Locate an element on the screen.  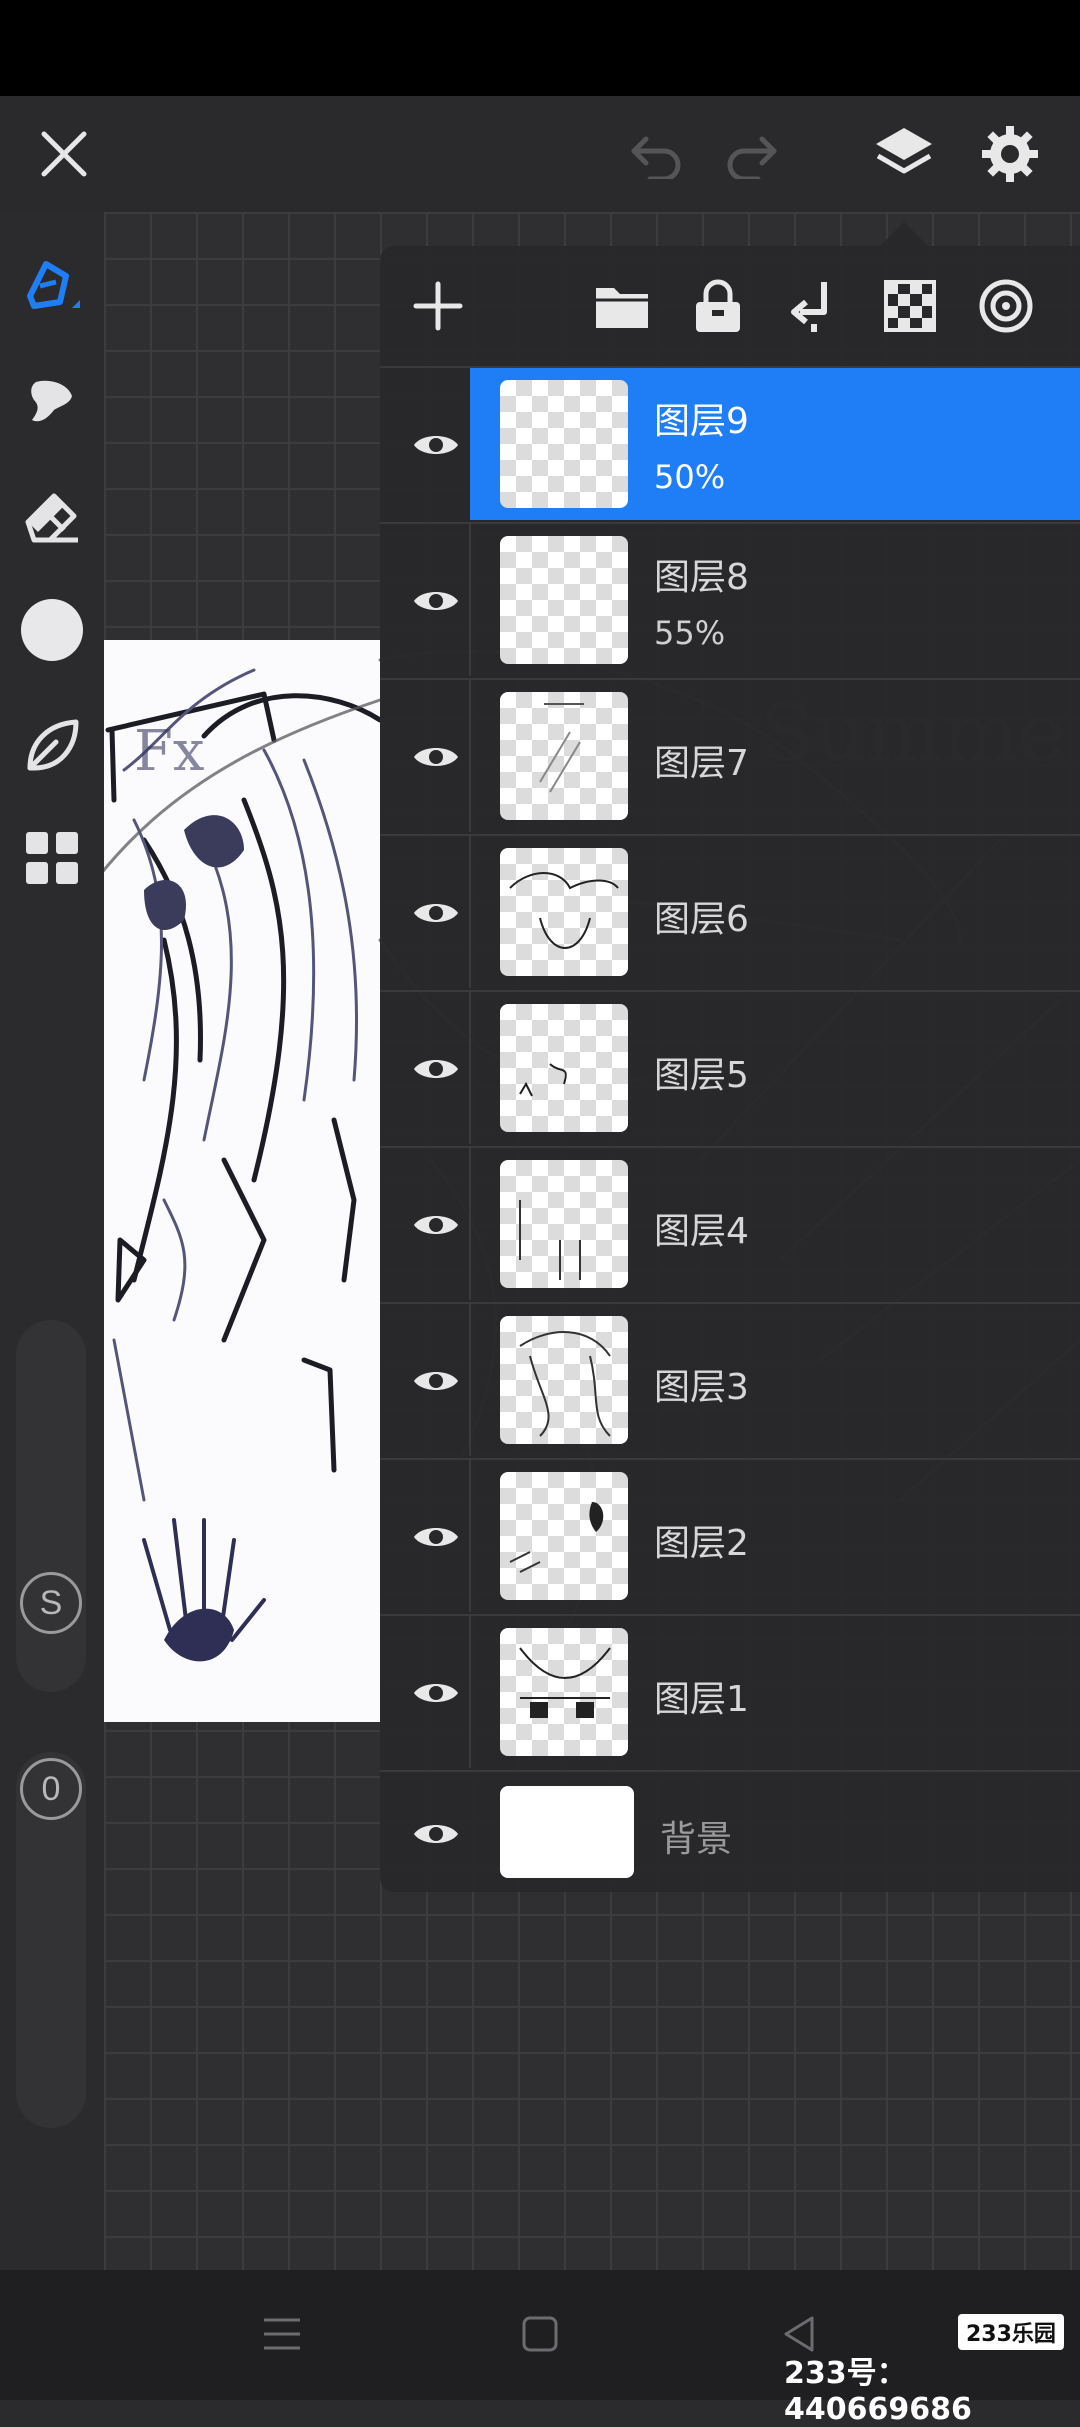
folder-icon is located at coordinates (622, 306).